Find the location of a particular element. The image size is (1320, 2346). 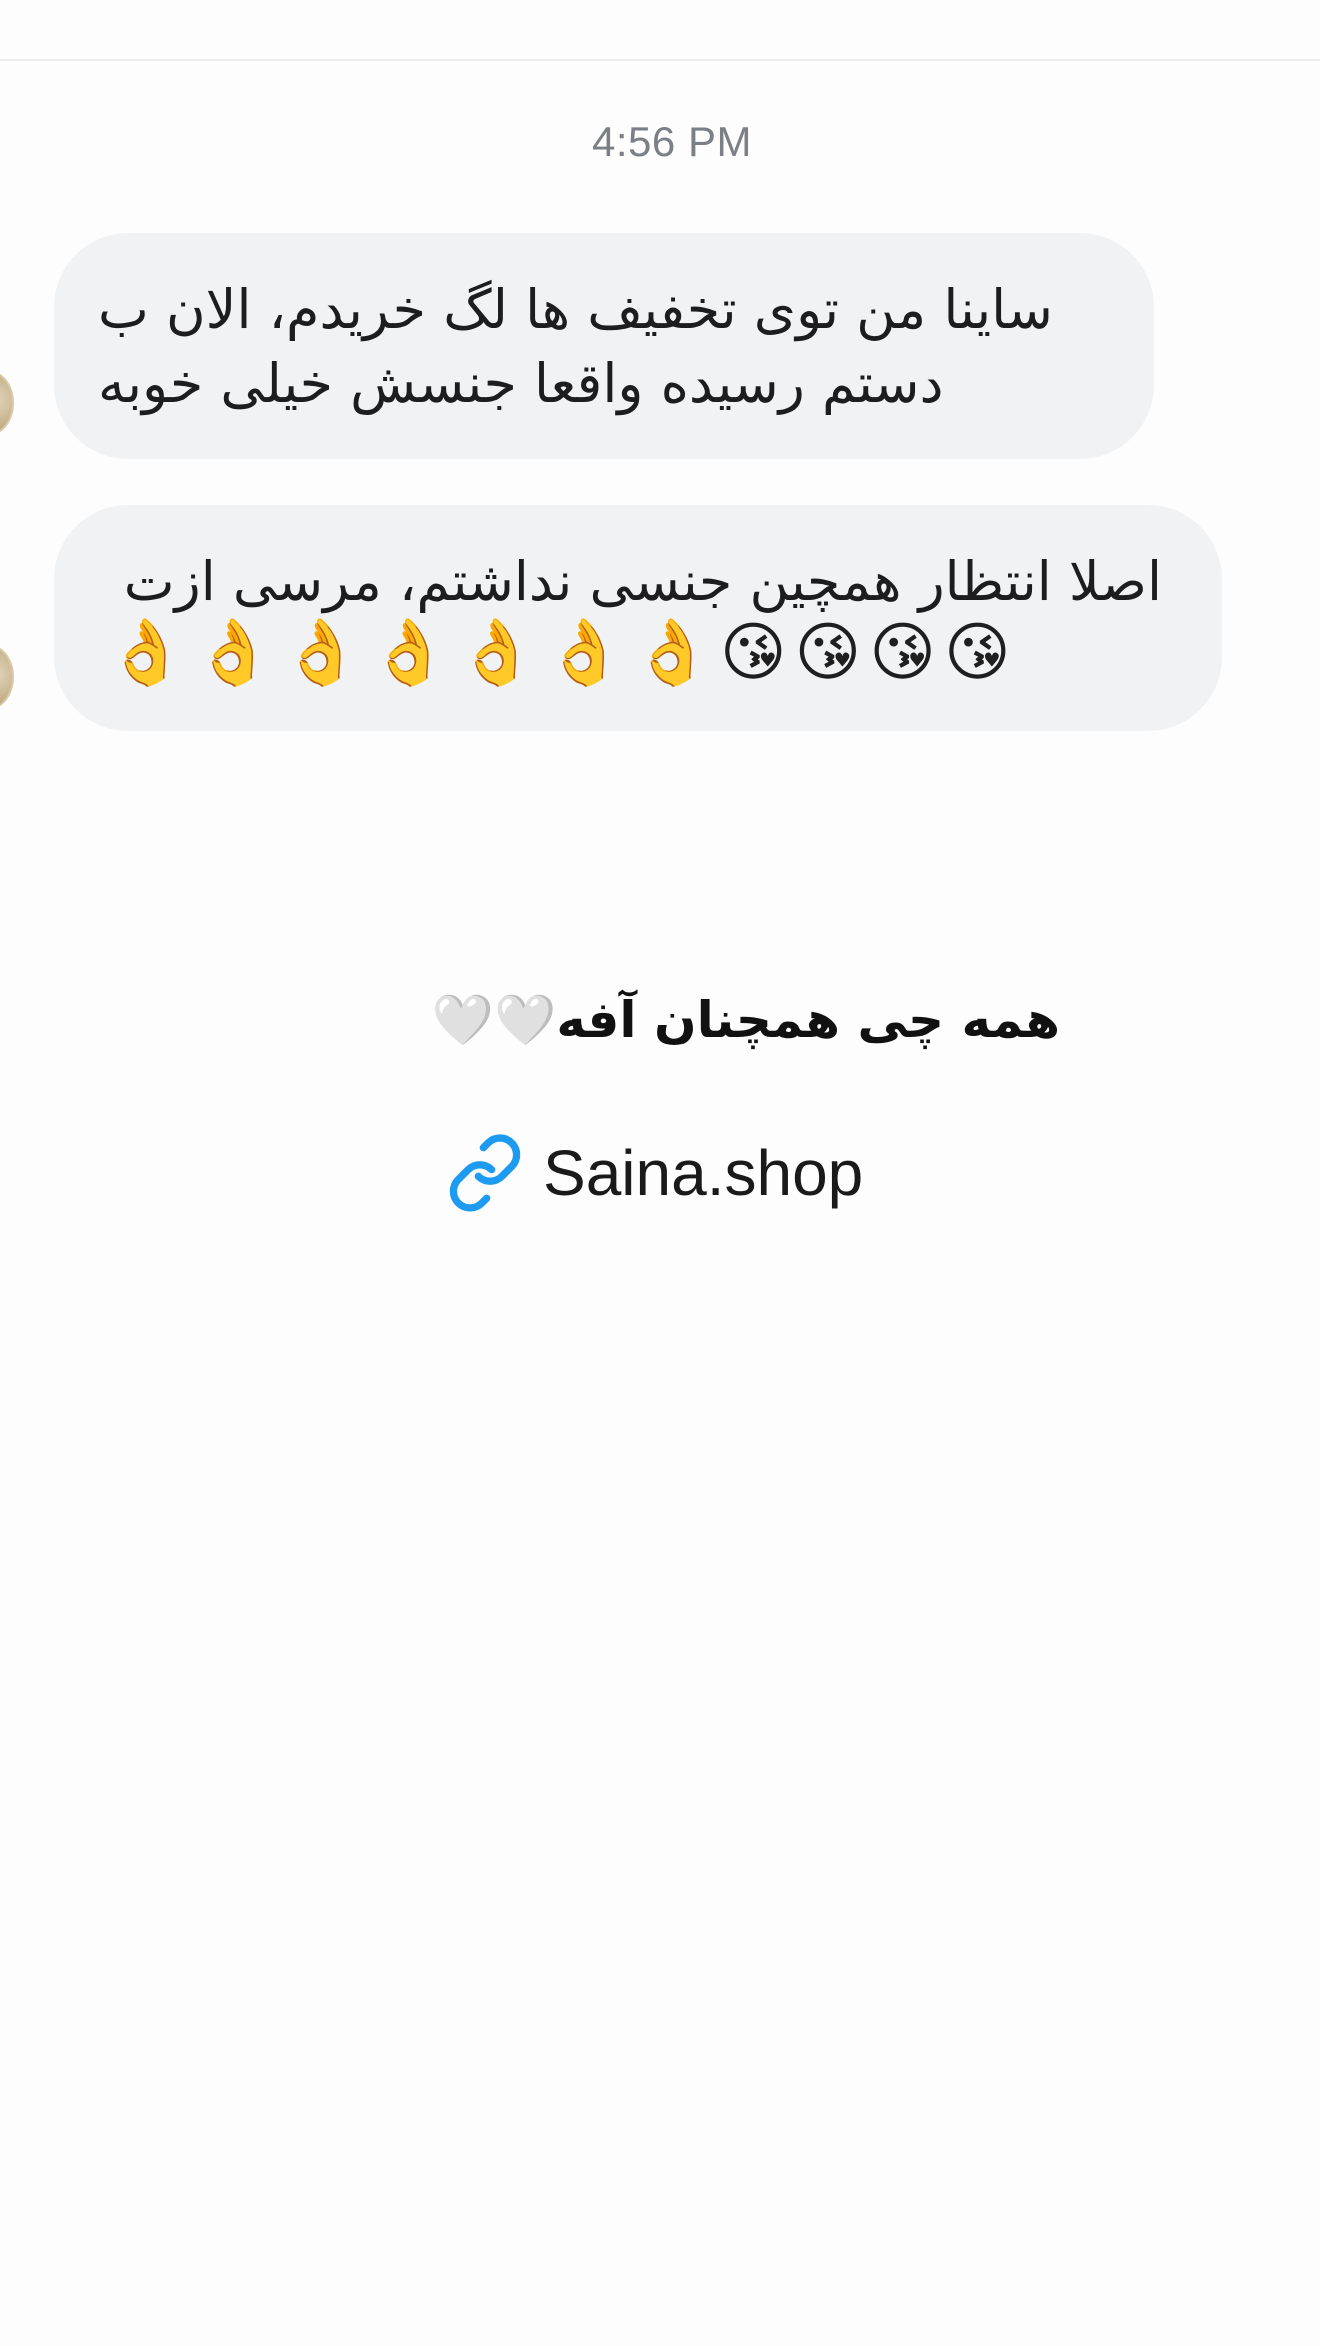

message-text: اصلا انتظار همچین جنسی نداشتم، مرسی ازت is located at coordinates (642, 581).